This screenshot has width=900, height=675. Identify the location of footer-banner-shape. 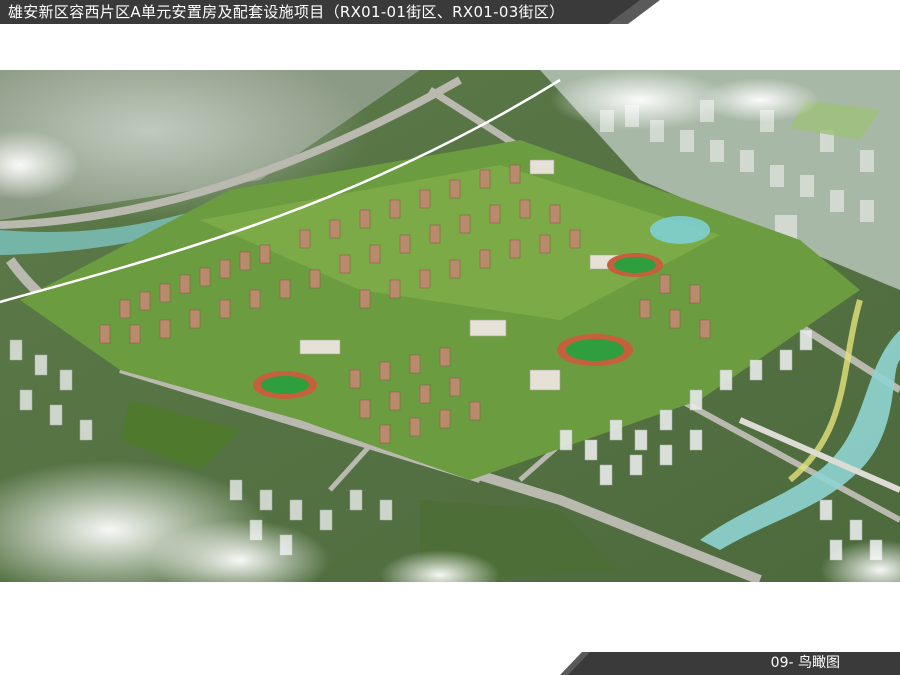
(730, 663).